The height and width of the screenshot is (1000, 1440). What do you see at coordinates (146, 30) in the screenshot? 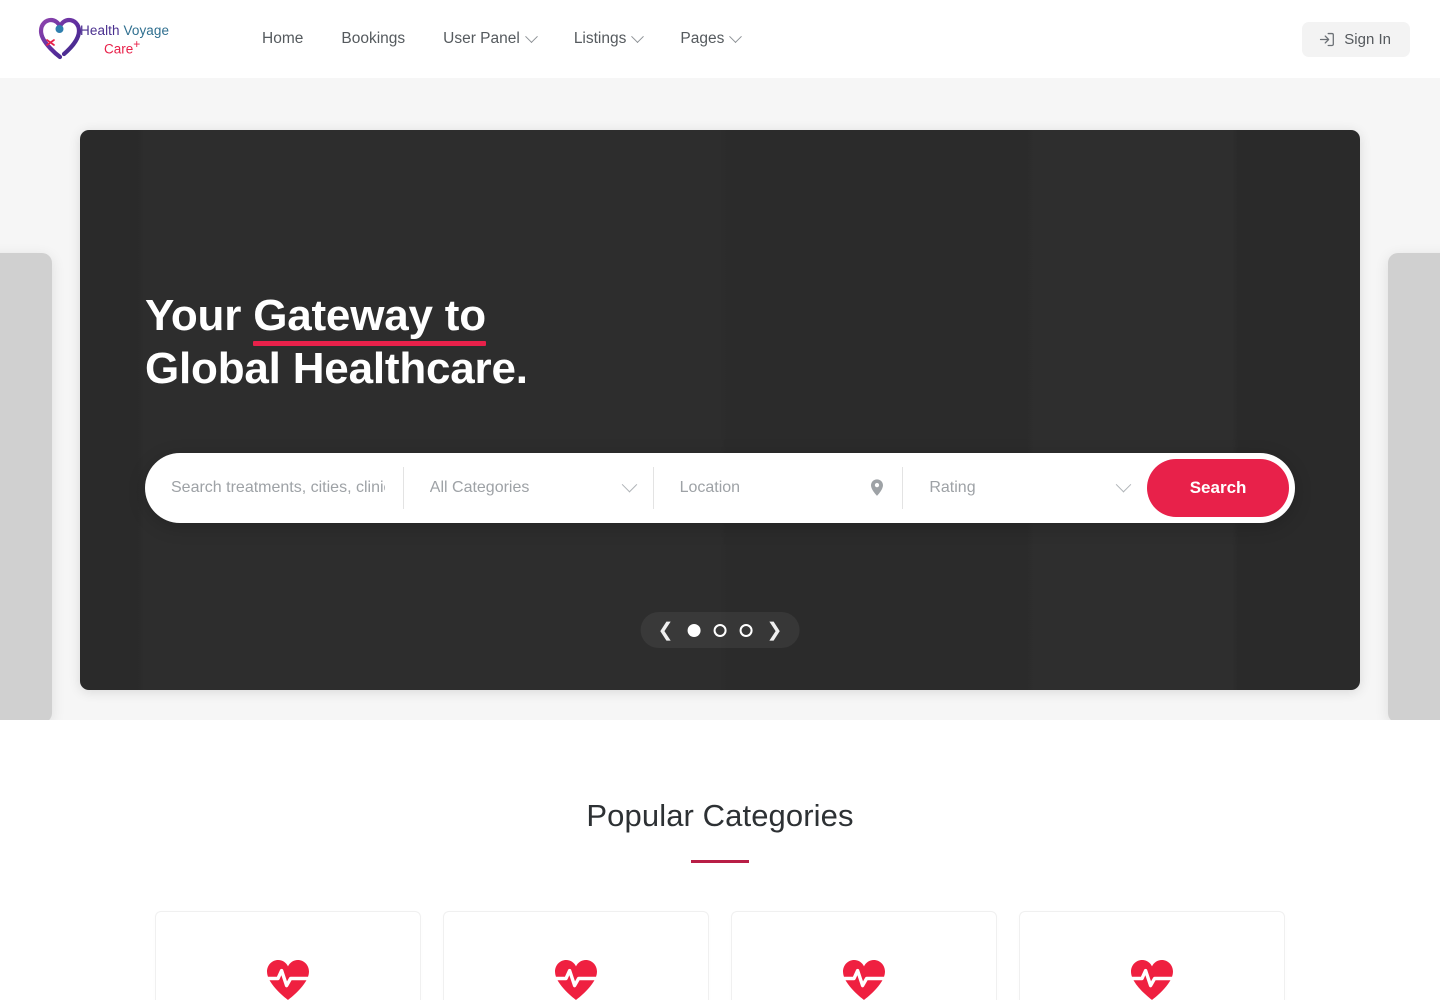
I see `brand-word-voyage: Voyage` at bounding box center [146, 30].